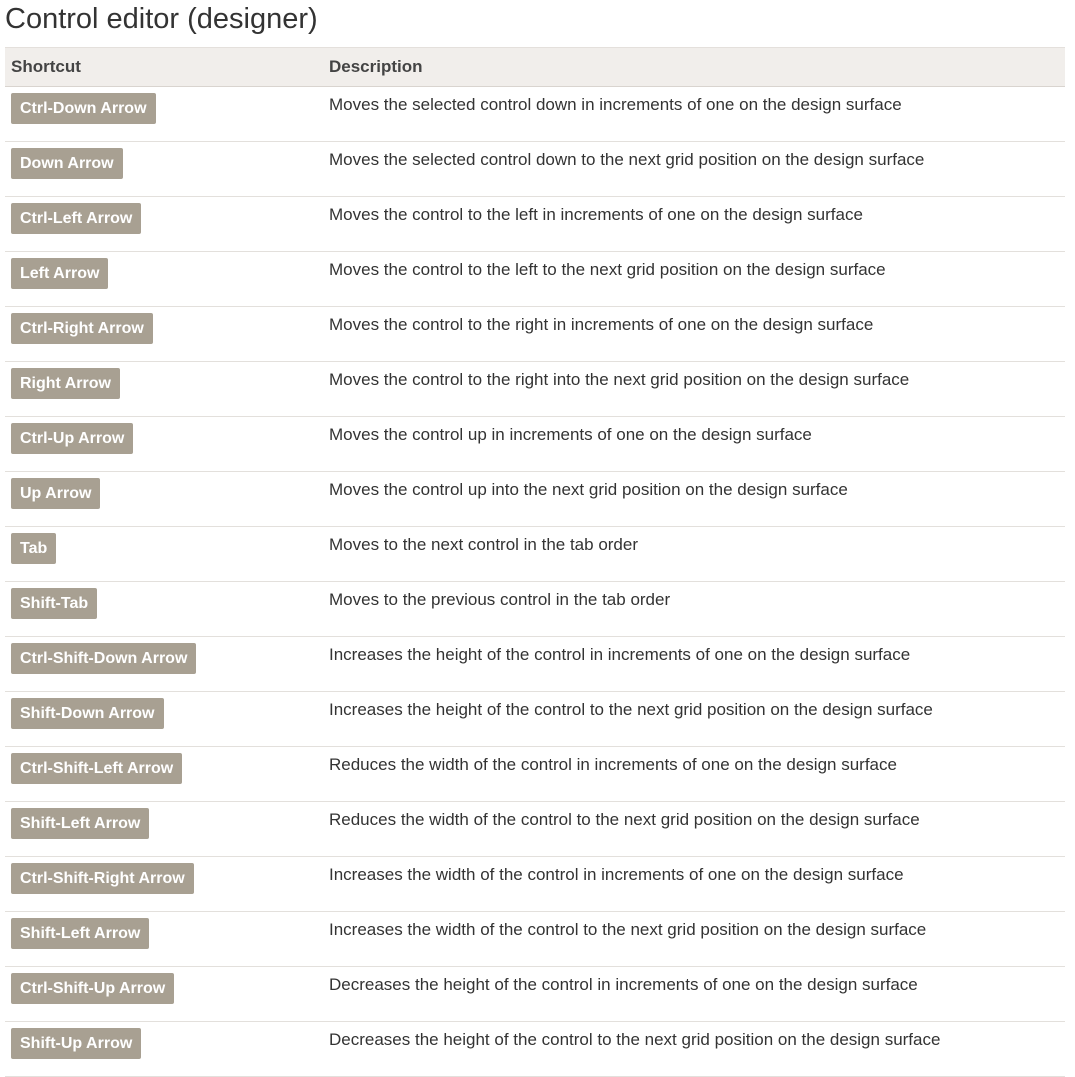 The image size is (1075, 1077). Describe the element at coordinates (97, 768) in the screenshot. I see `key-badge: Ctrl-Shift-Left Arrow` at that location.